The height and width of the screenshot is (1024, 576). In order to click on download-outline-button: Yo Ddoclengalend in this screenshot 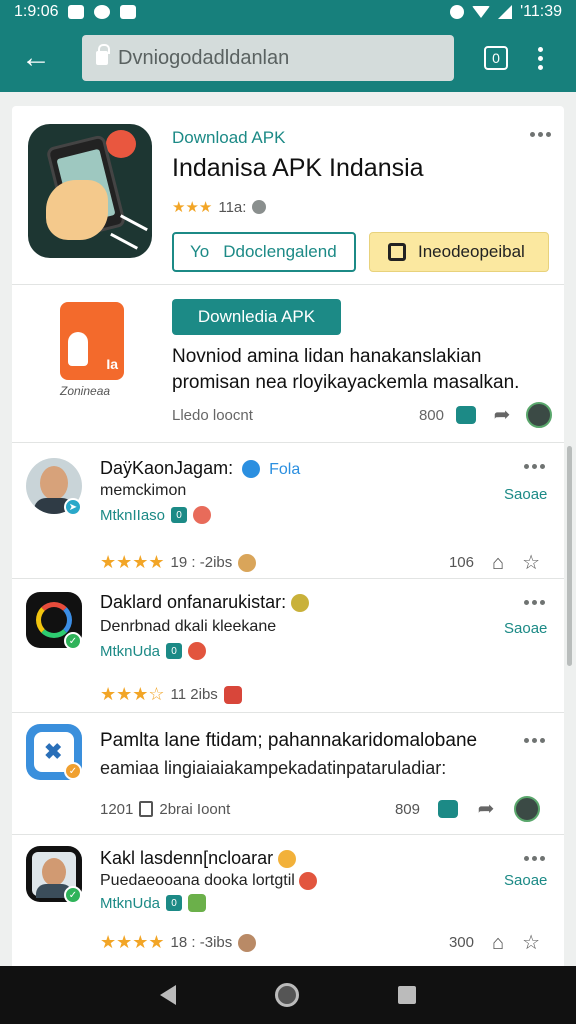, I will do `click(264, 252)`.